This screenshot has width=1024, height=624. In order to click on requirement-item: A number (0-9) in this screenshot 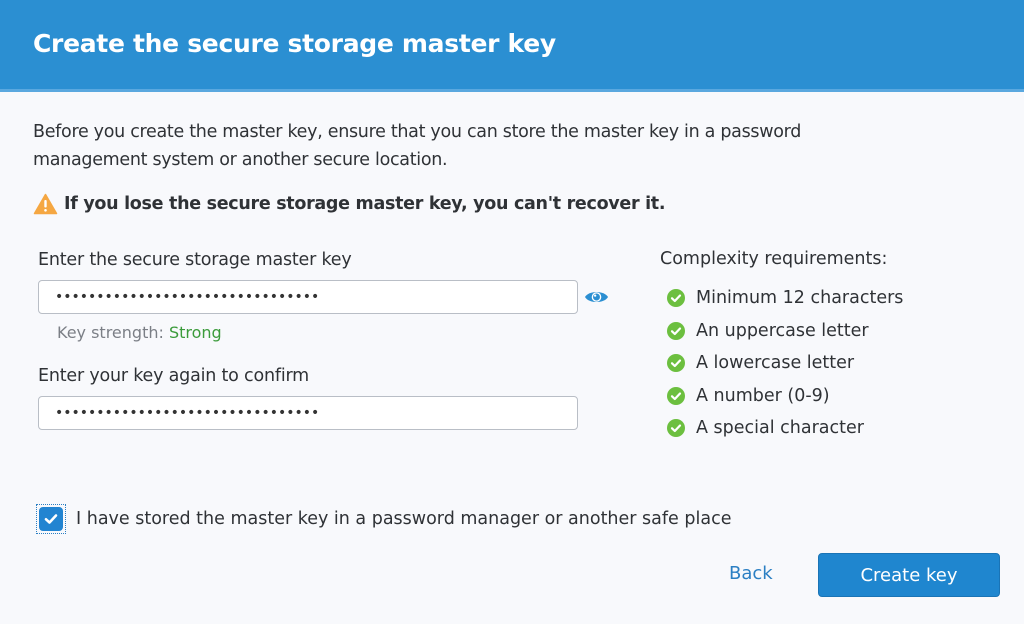, I will do `click(785, 396)`.